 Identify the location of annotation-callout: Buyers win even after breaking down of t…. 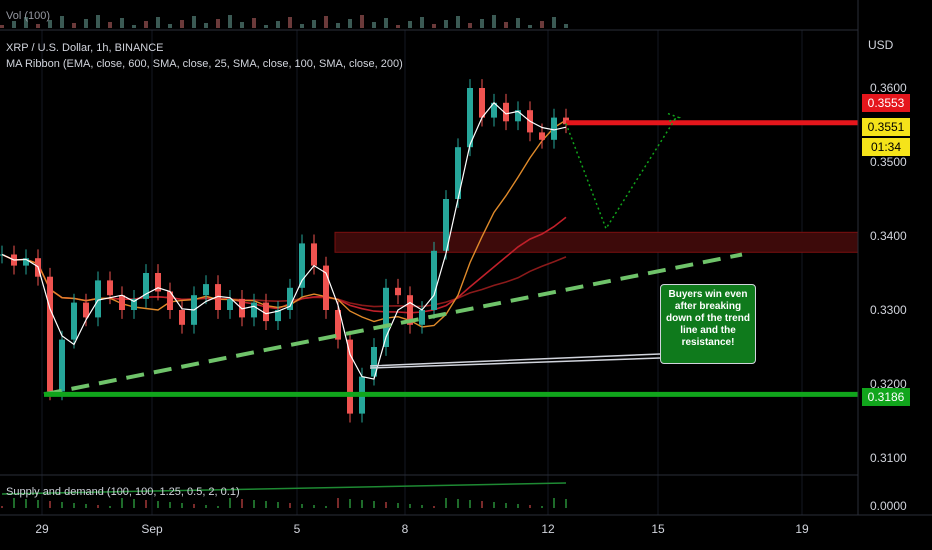
(708, 324).